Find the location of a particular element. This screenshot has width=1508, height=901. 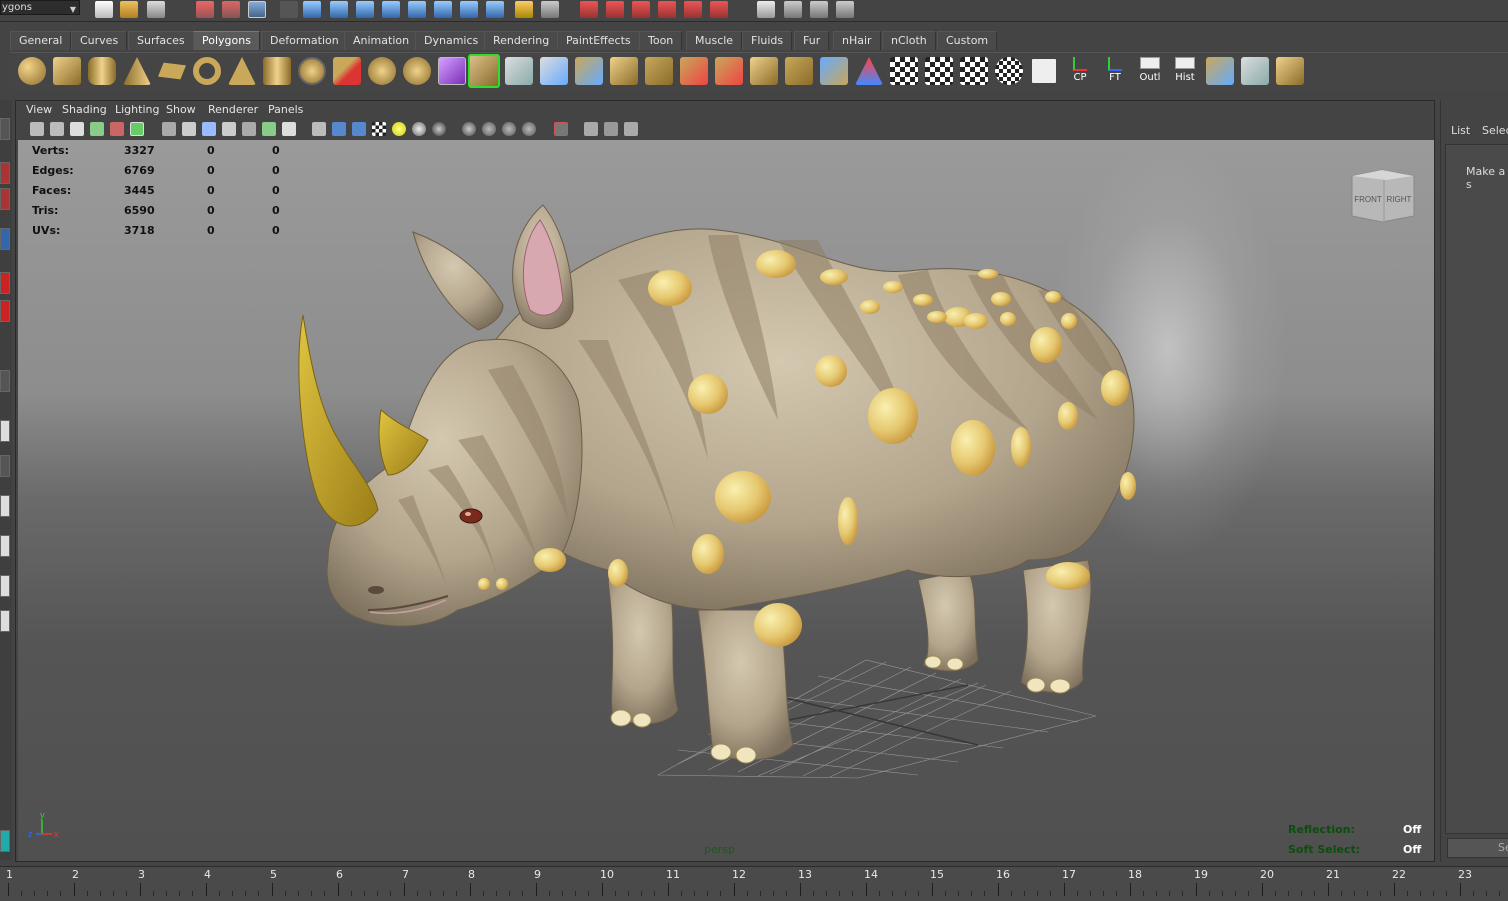

tab-ncloth: nCloth is located at coordinates (909, 40).